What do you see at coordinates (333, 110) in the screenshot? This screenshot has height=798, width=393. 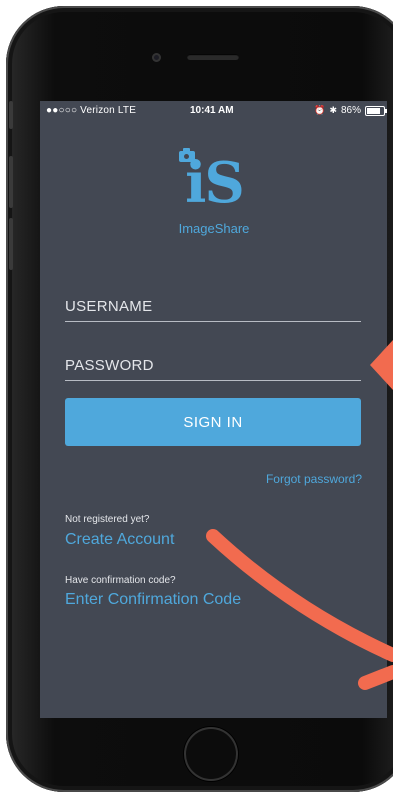 I see `bluetooth-icon: ✱` at bounding box center [333, 110].